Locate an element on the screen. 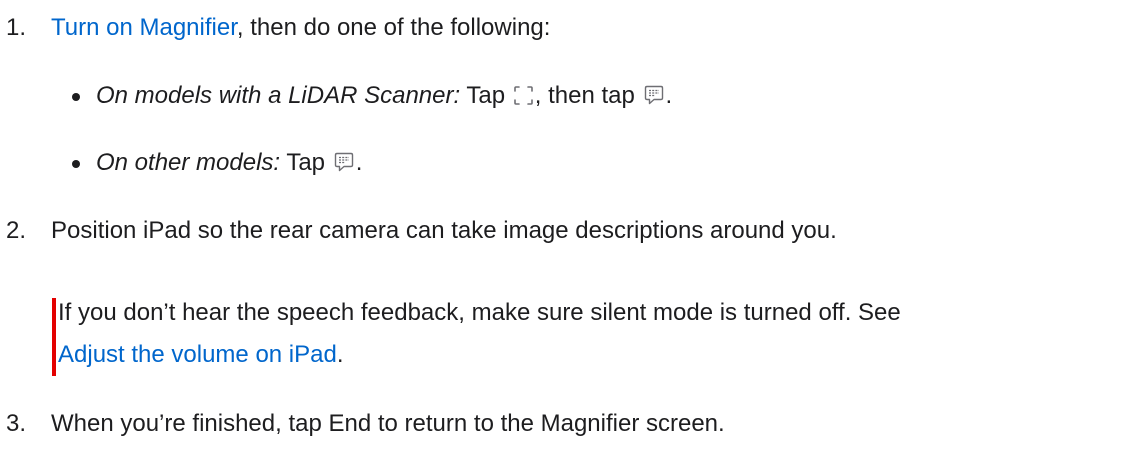 The height and width of the screenshot is (456, 1147). adjust-volume-link: Adjust the volume on iPad is located at coordinates (197, 354).